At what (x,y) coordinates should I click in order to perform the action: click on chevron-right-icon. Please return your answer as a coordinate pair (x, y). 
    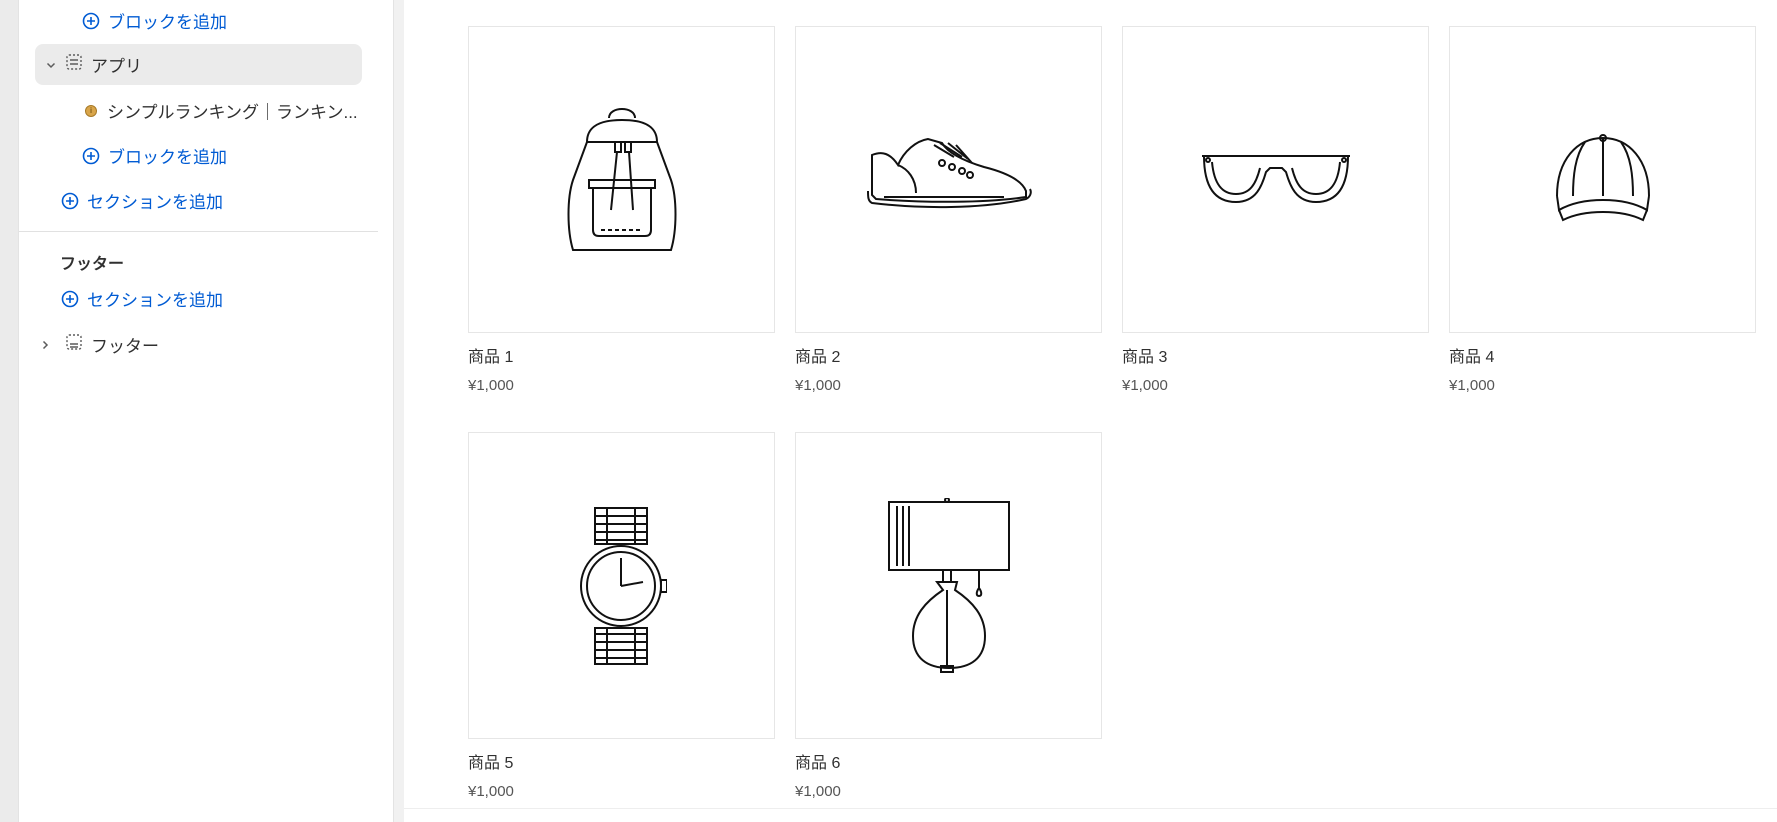
    Looking at the image, I should click on (45, 345).